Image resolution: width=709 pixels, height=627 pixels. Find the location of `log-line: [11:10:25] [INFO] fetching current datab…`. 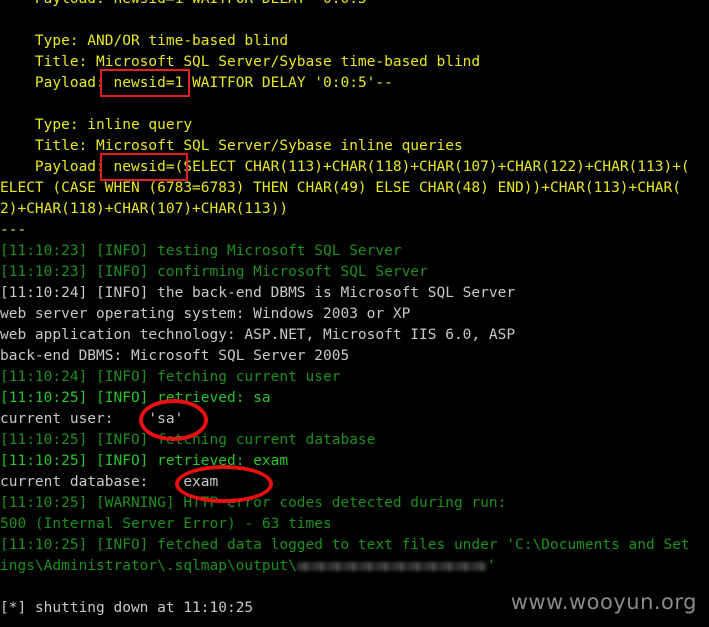

log-line: [11:10:25] [INFO] fetching current datab… is located at coordinates (188, 440).